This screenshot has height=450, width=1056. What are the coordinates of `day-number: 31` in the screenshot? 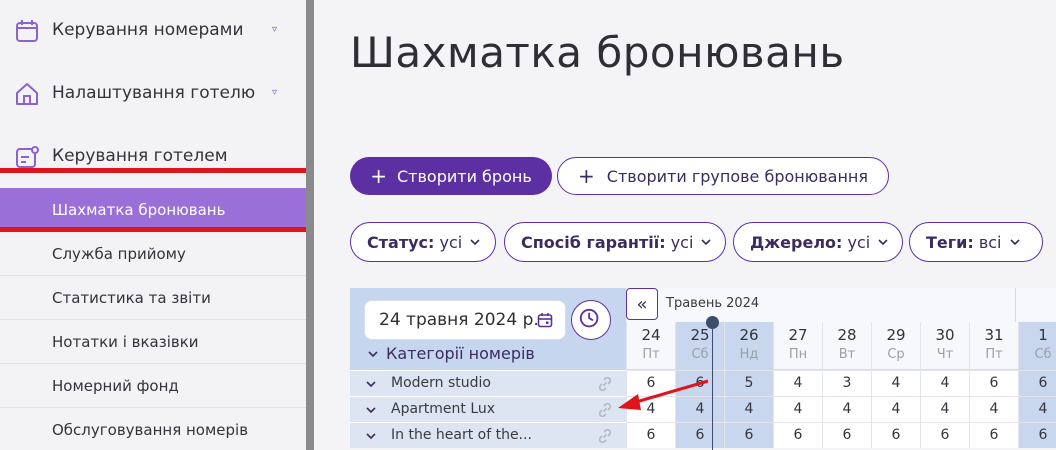 It's located at (994, 335).